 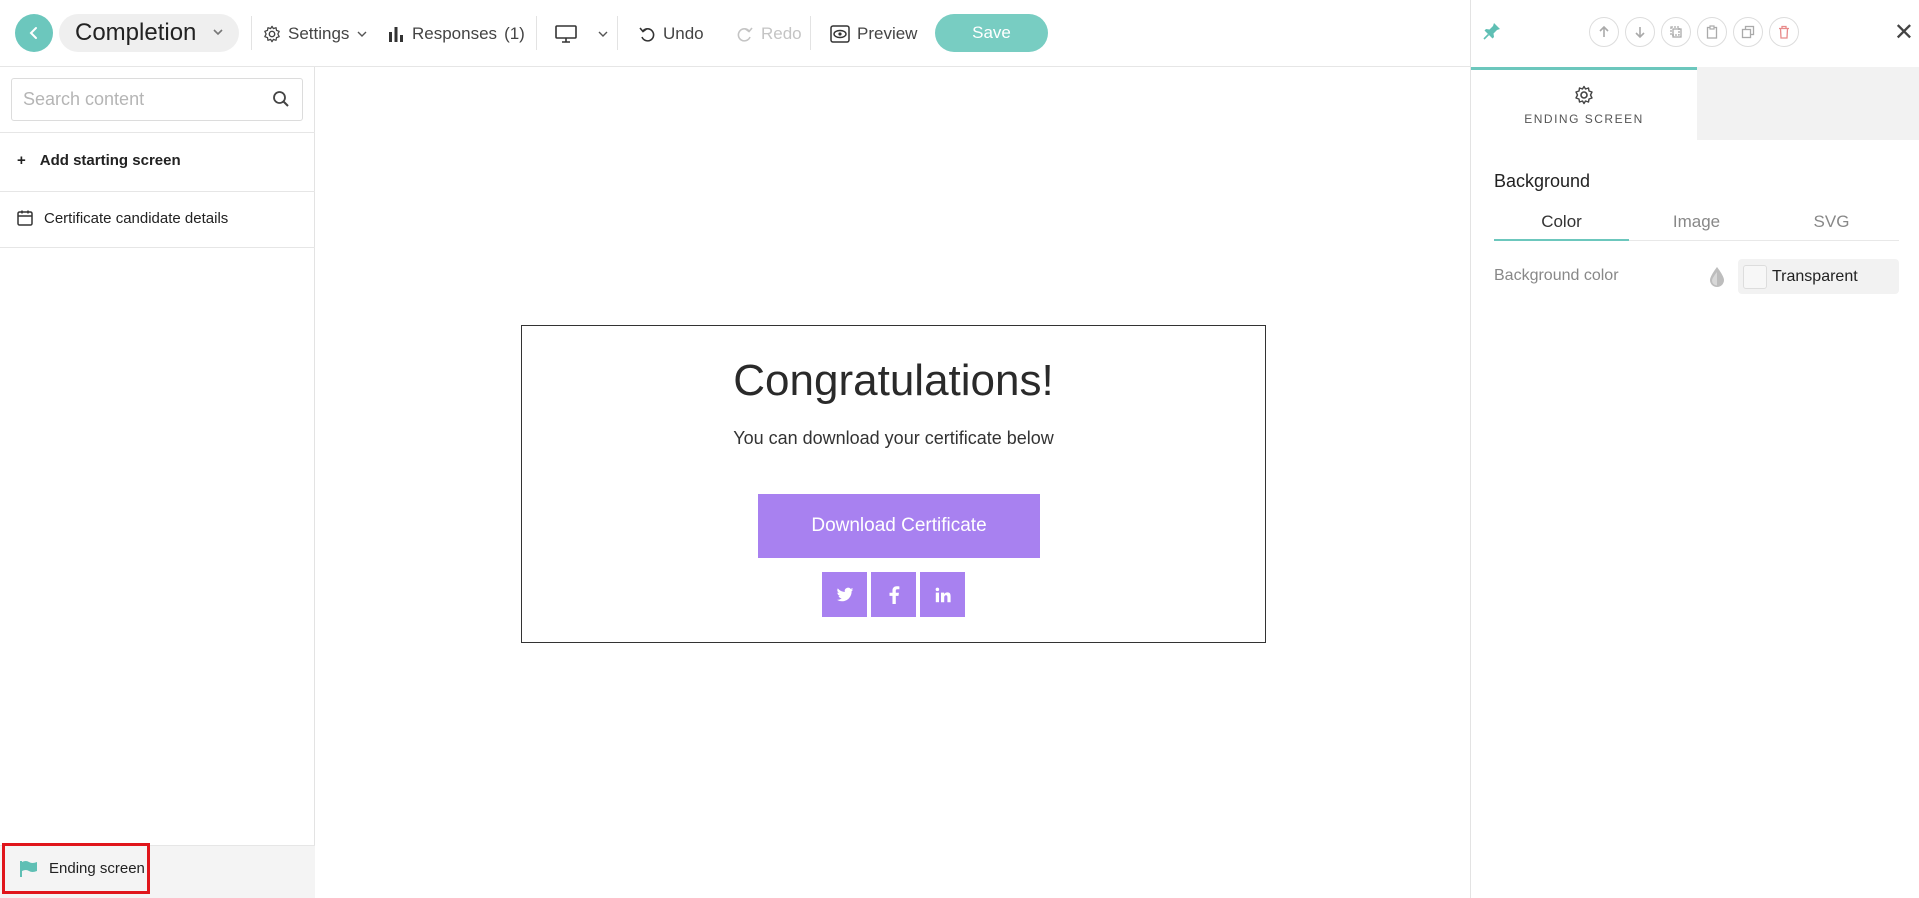 I want to click on twitter-icon, so click(x=844, y=594).